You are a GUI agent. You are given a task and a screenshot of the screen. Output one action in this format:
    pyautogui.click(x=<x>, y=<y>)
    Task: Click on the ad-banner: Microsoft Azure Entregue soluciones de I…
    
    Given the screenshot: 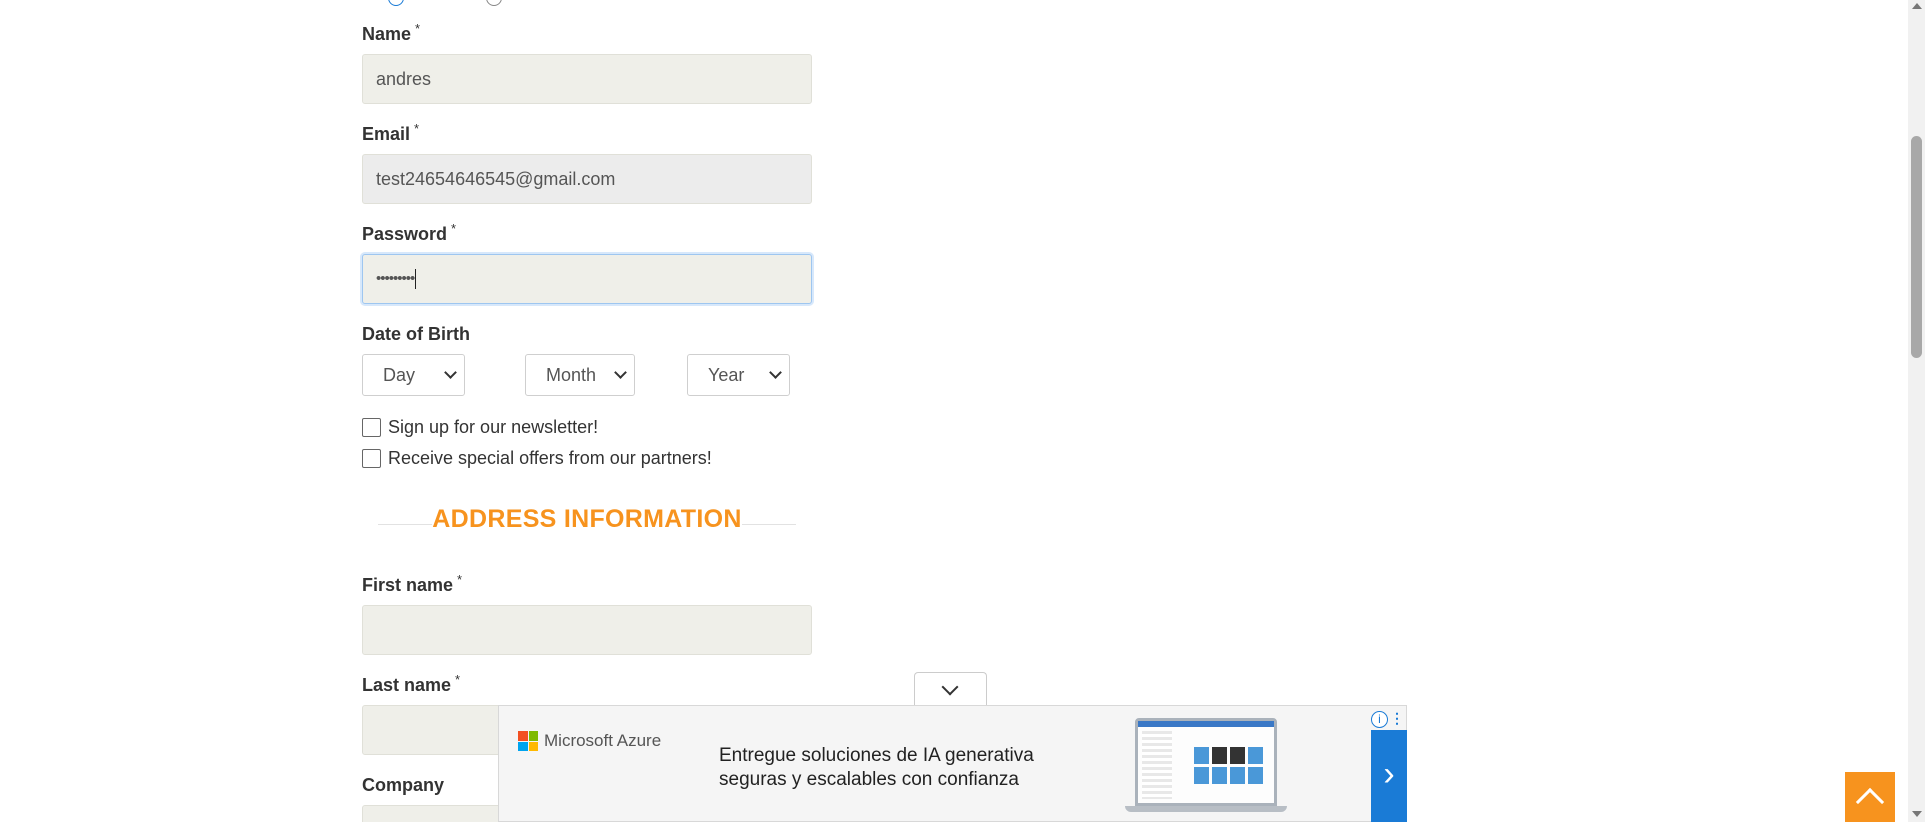 What is the action you would take?
    pyautogui.click(x=952, y=763)
    